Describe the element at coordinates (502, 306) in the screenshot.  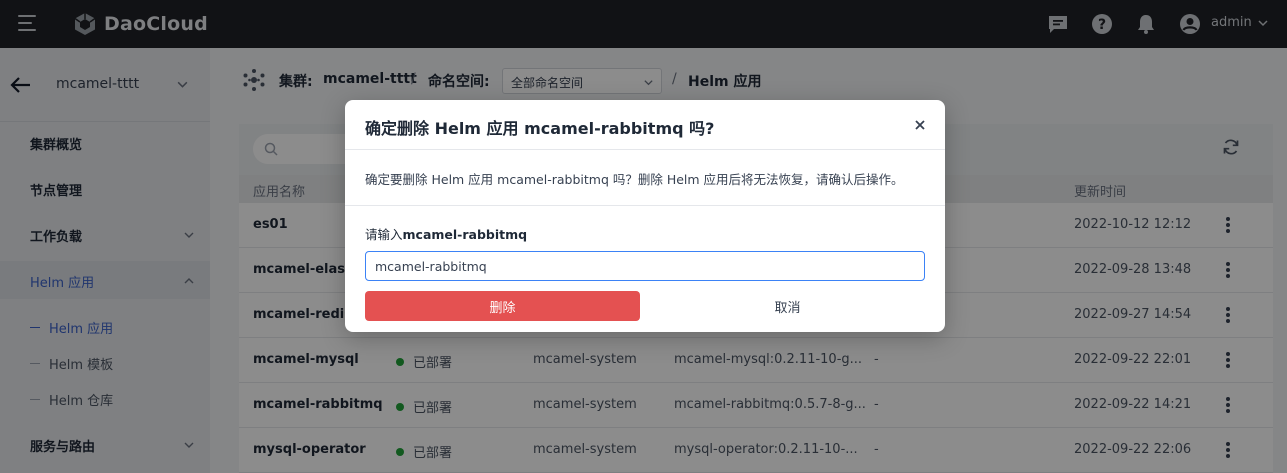
I see `delete-button: 删除` at that location.